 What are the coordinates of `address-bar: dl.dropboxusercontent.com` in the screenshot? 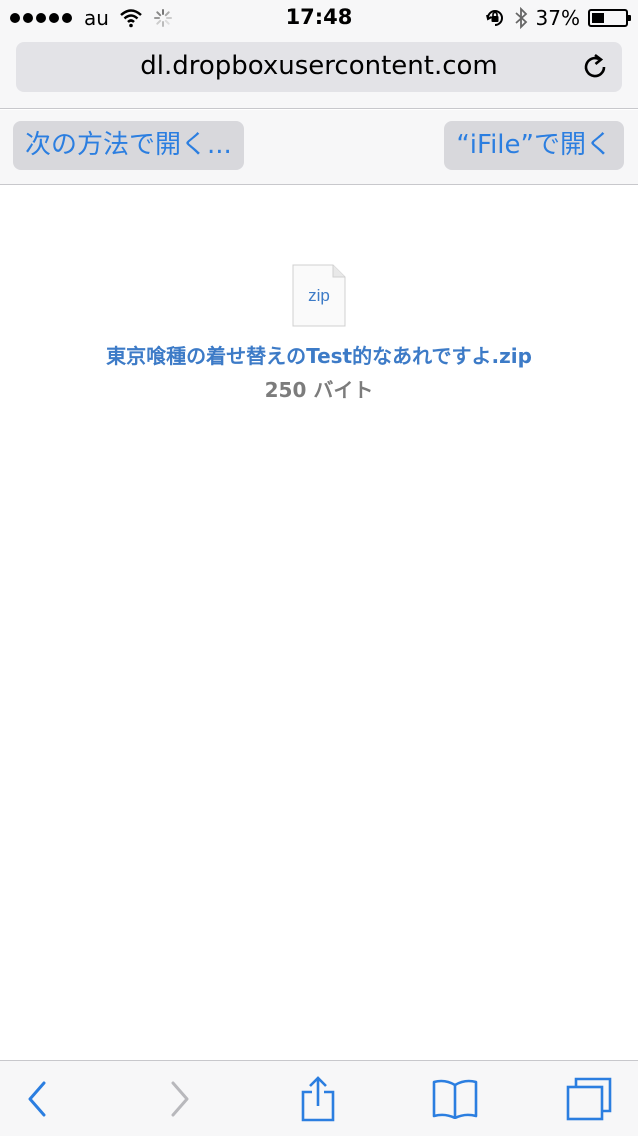 It's located at (319, 67).